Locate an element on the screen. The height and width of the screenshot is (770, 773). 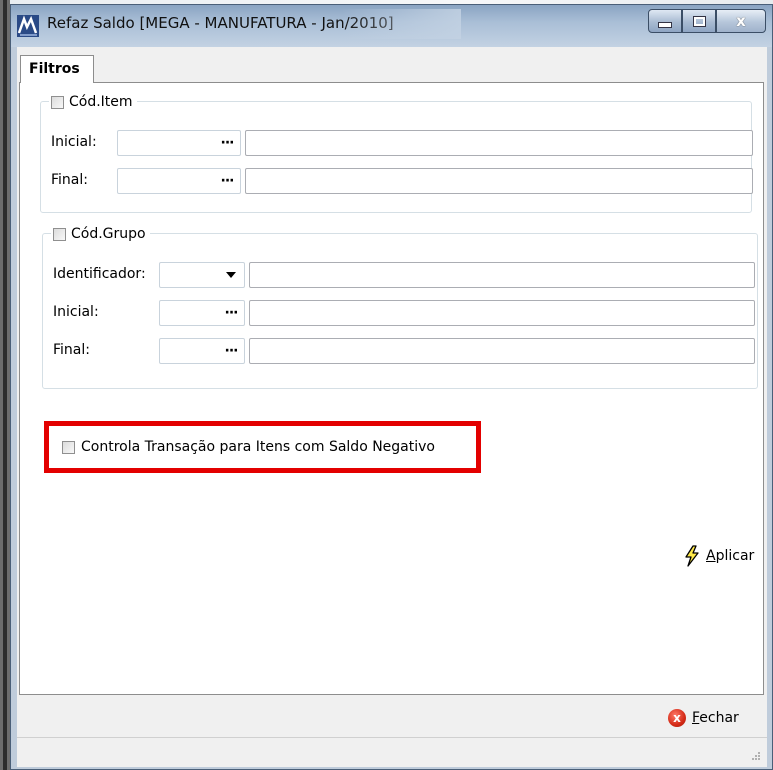
maximize-icon is located at coordinates (699, 21).